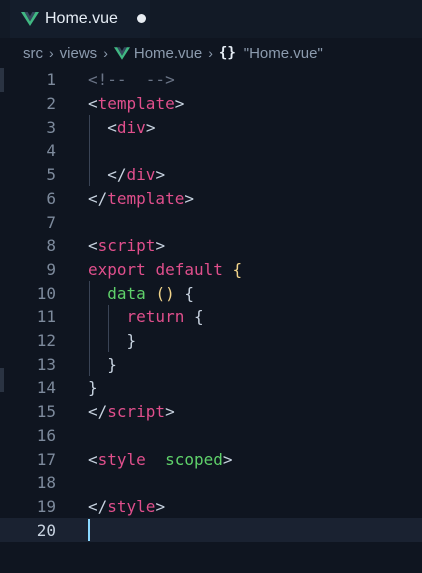  I want to click on line-number: 8, so click(51, 246).